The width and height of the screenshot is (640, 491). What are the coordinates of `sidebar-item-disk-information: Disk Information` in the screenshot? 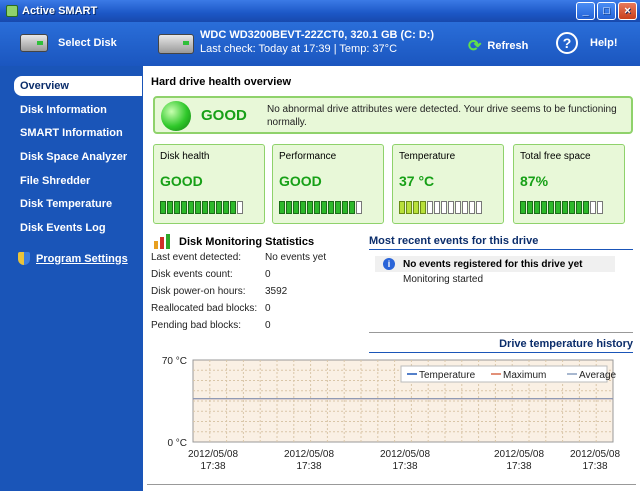 It's located at (78, 110).